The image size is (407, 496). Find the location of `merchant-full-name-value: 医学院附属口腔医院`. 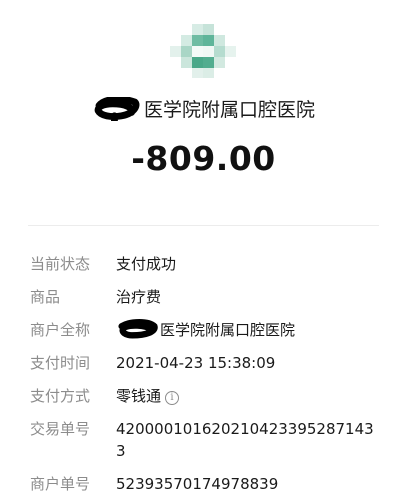

merchant-full-name-value: 医学院附属口腔医院 is located at coordinates (228, 330).